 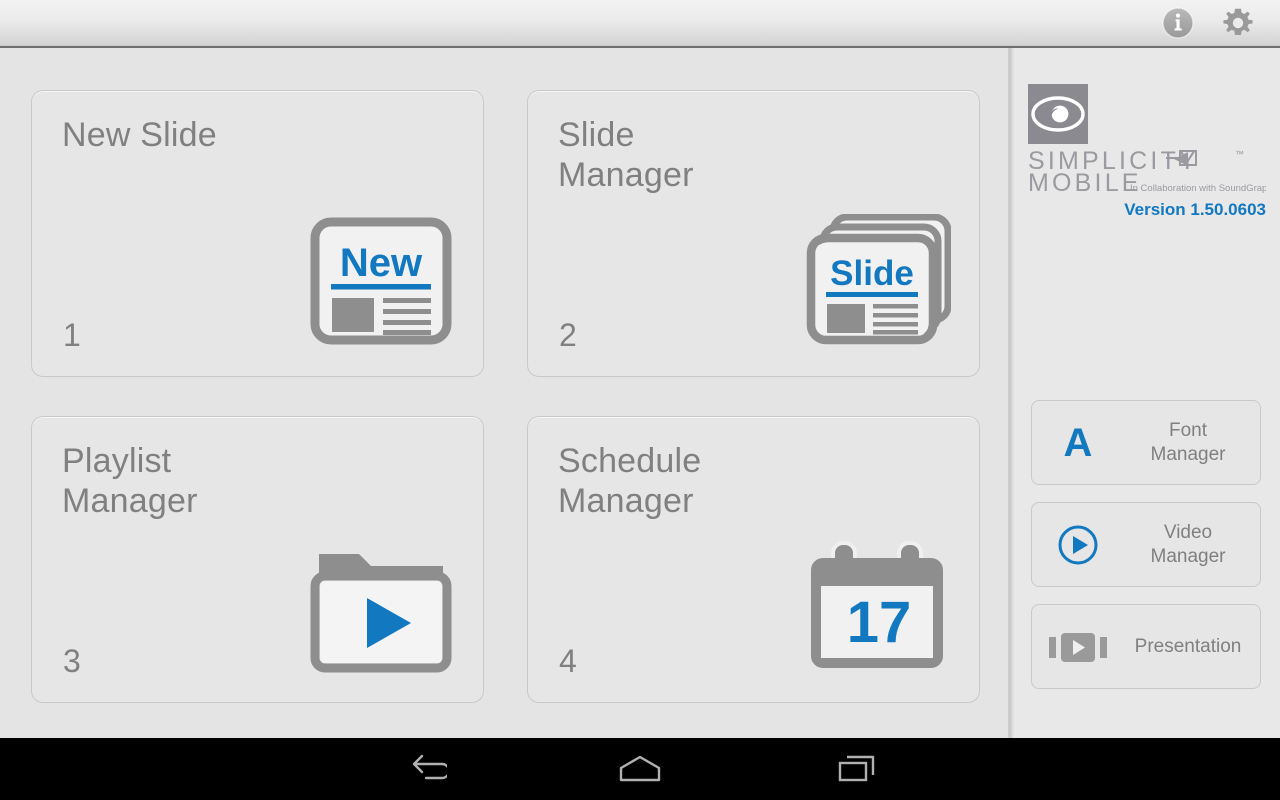 I want to click on home-icon, so click(x=640, y=768).